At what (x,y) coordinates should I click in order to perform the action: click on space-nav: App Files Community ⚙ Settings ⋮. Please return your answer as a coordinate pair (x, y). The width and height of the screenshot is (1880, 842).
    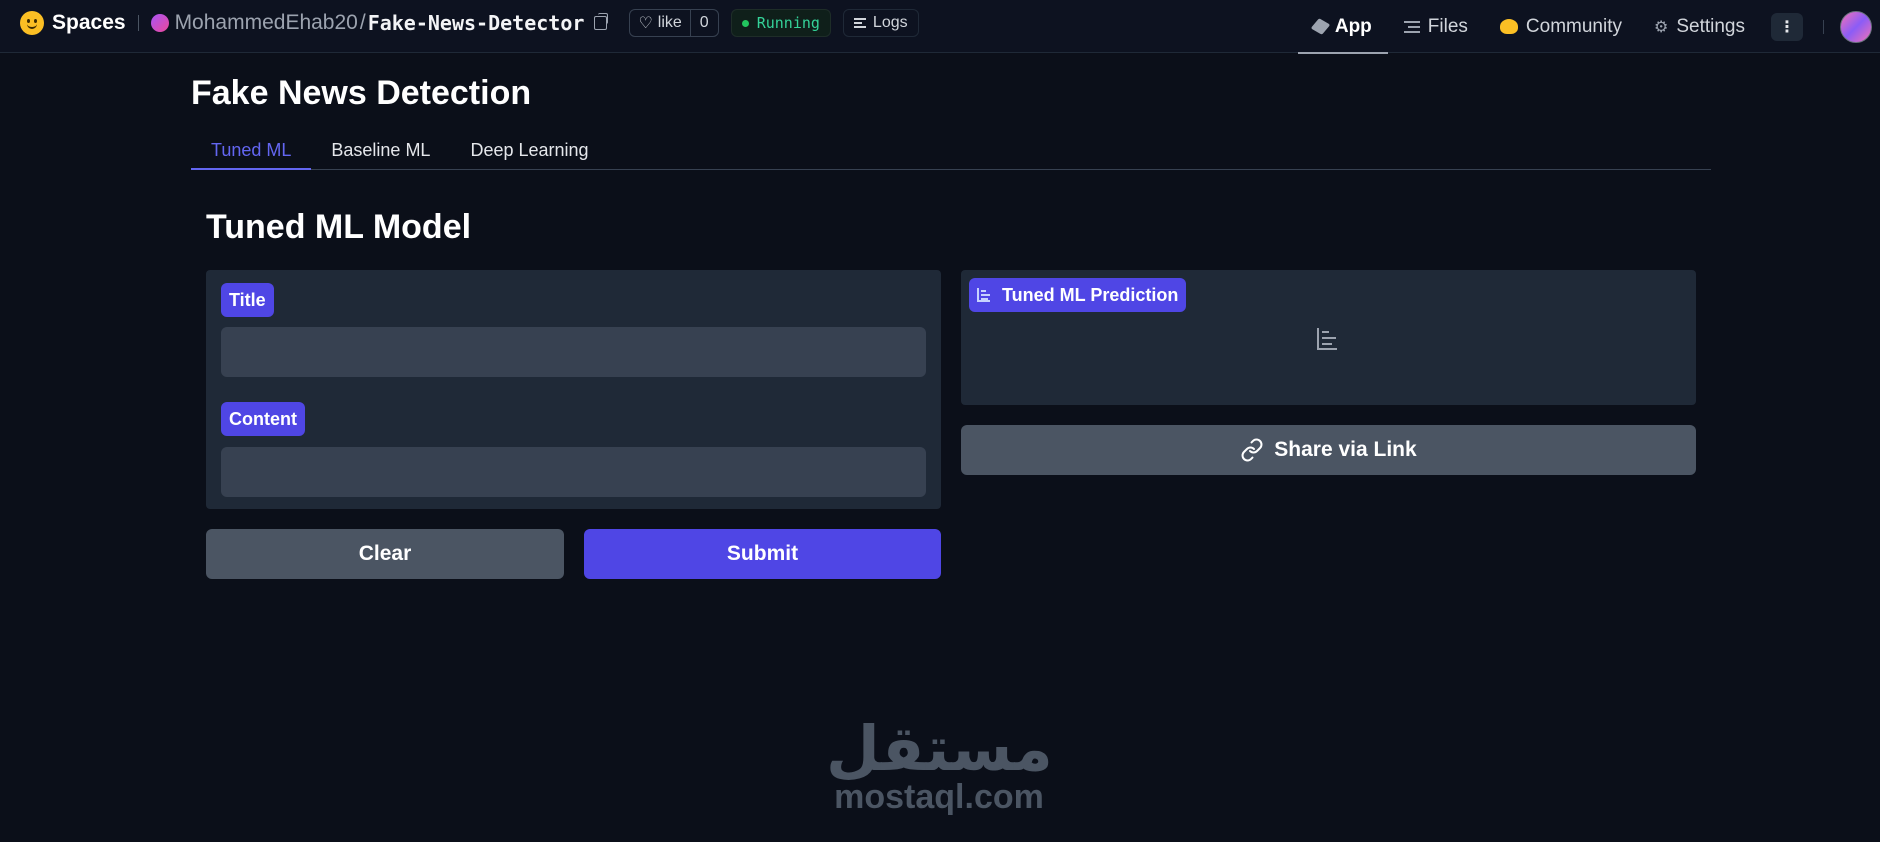
    Looking at the image, I should click on (1588, 27).